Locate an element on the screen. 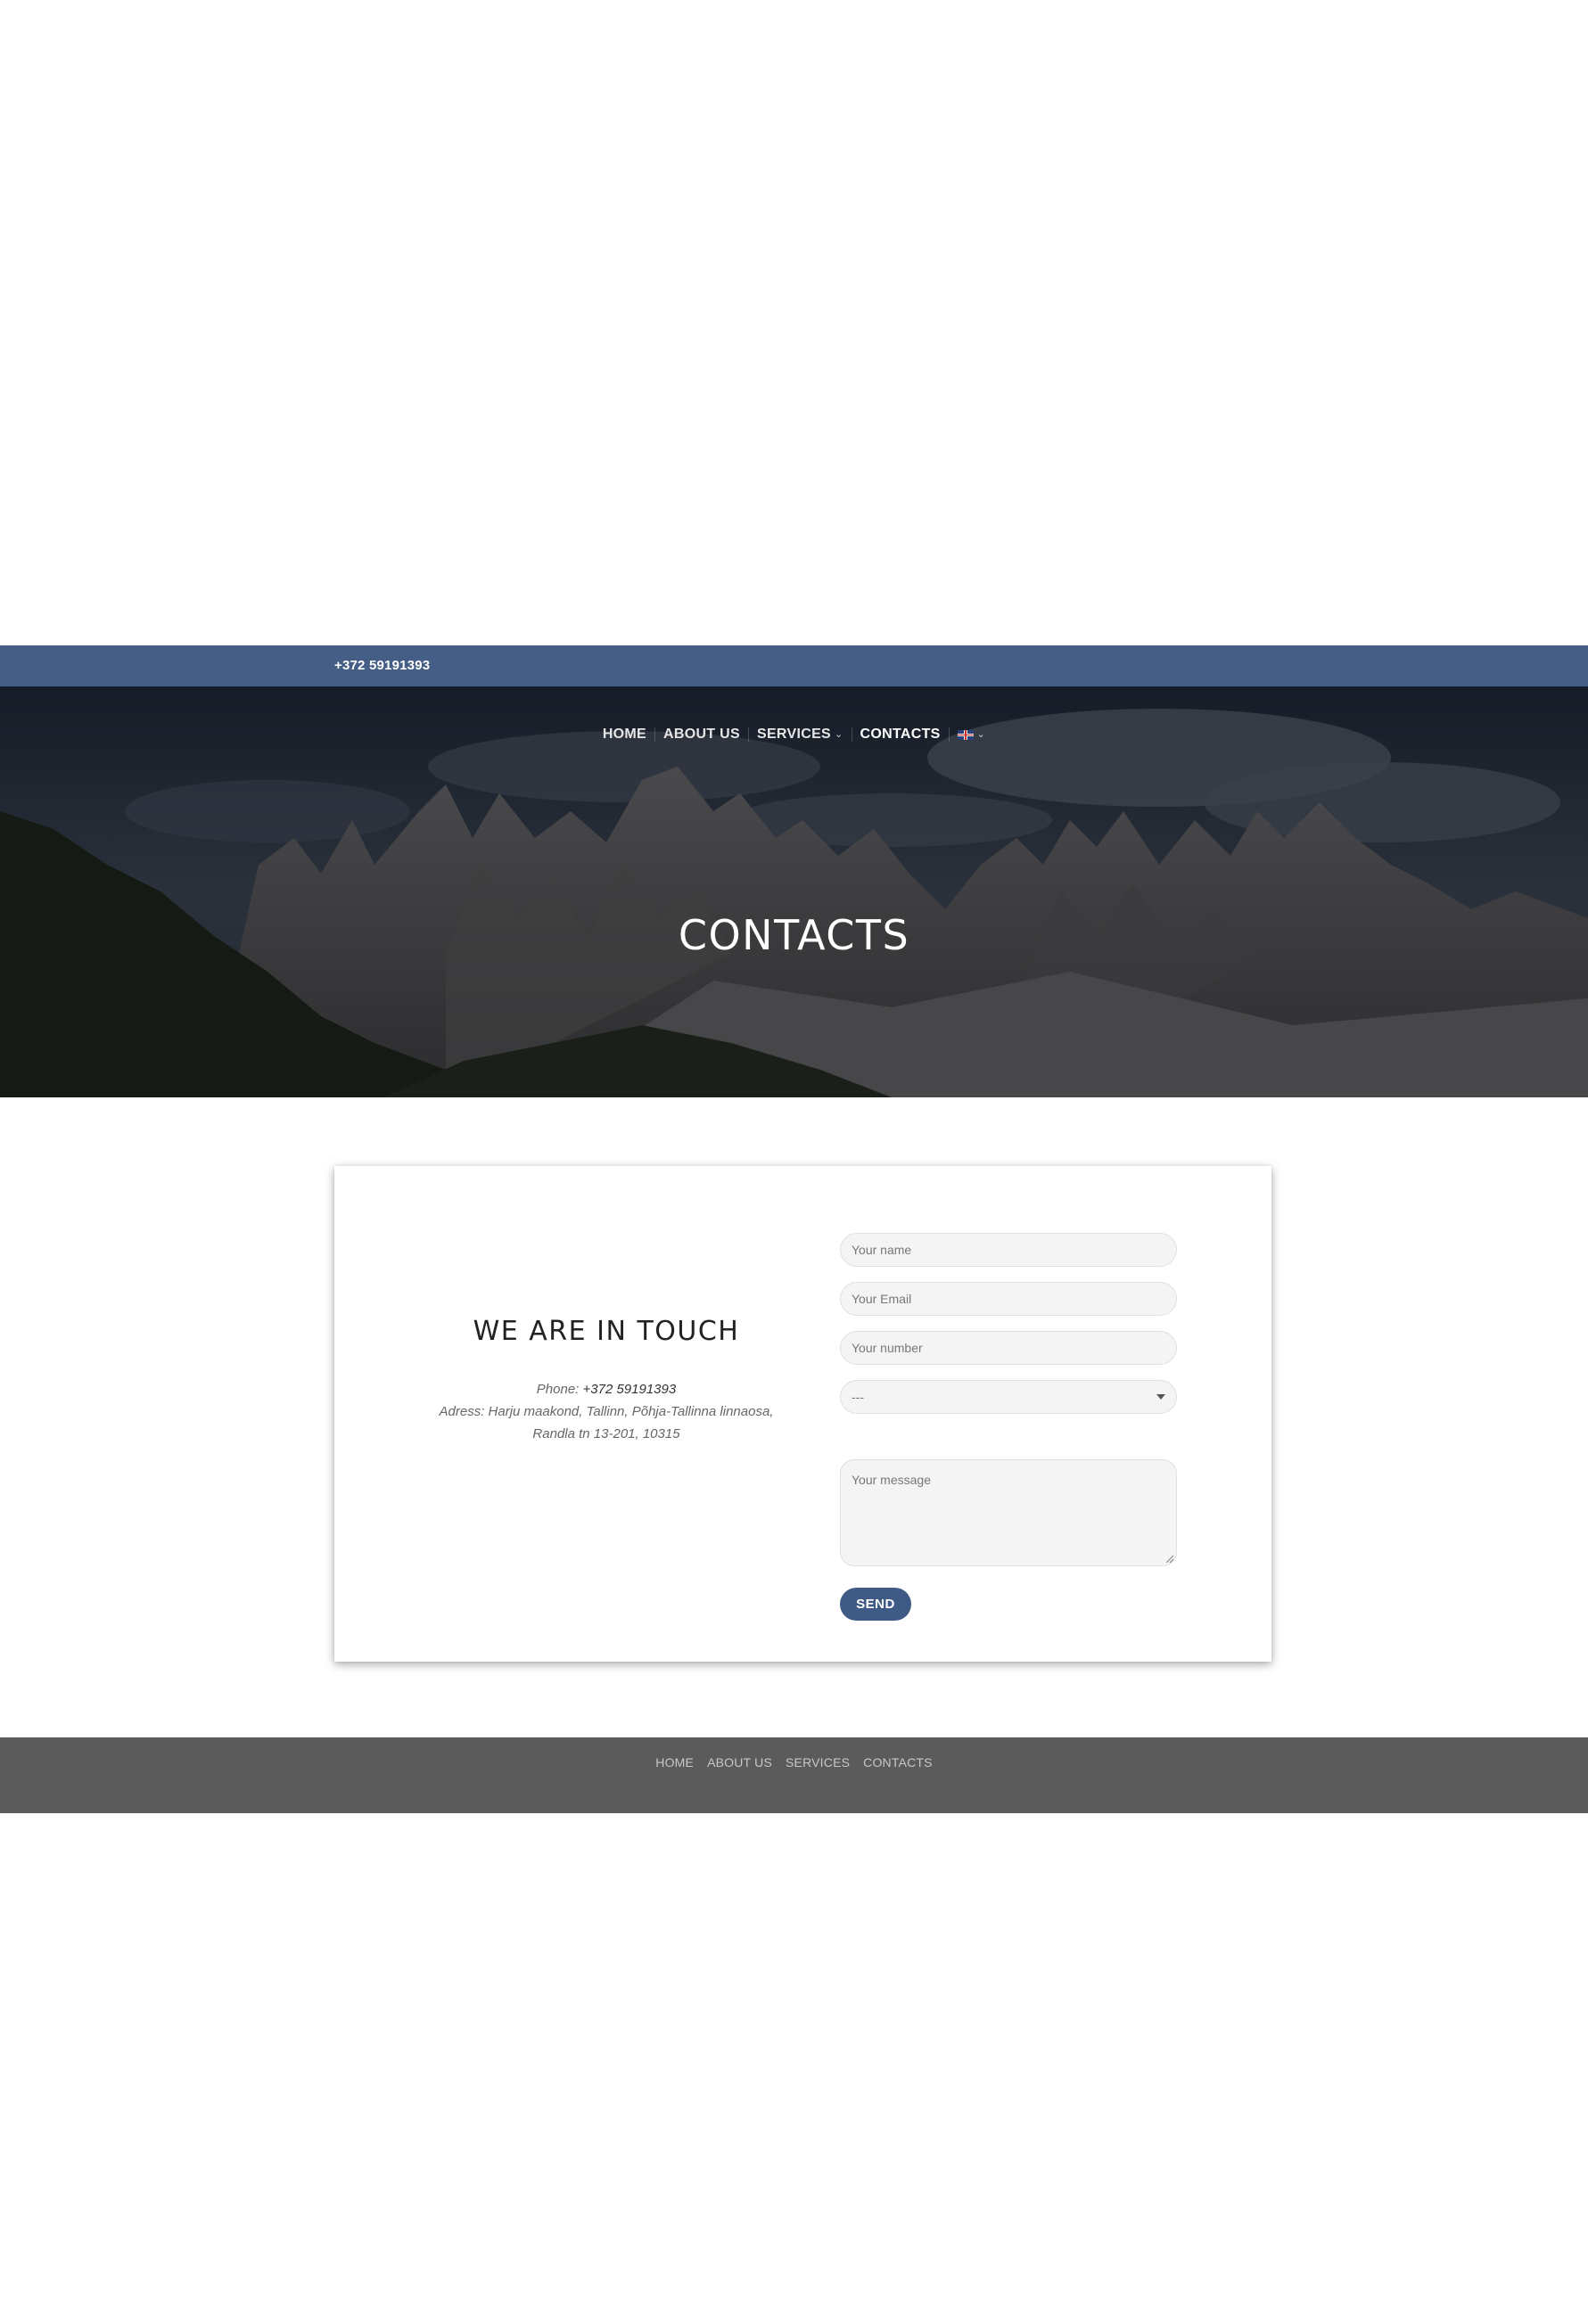 The width and height of the screenshot is (1588, 2324). top-phone-link: +372 59191393 is located at coordinates (382, 665).